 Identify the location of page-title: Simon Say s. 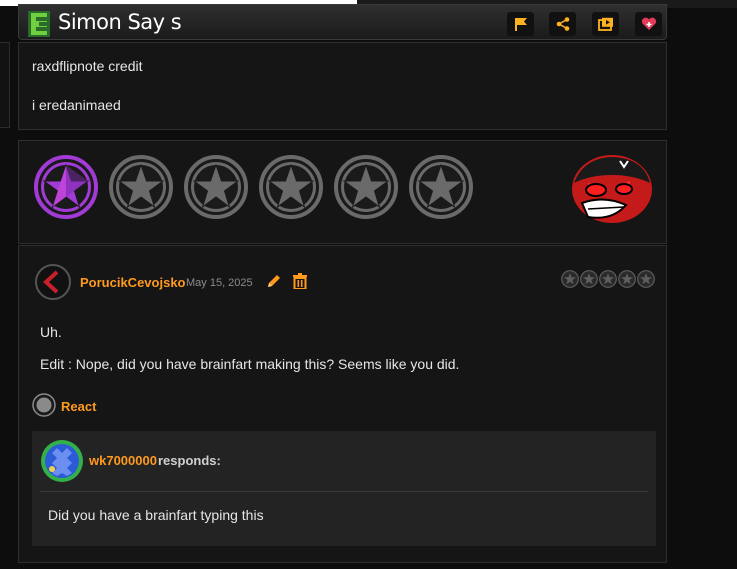
(120, 22).